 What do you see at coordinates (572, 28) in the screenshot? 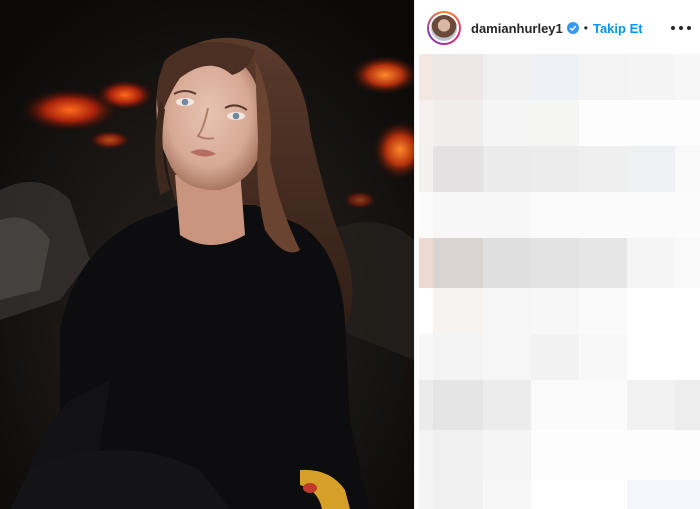
I see `verified-badge-icon` at bounding box center [572, 28].